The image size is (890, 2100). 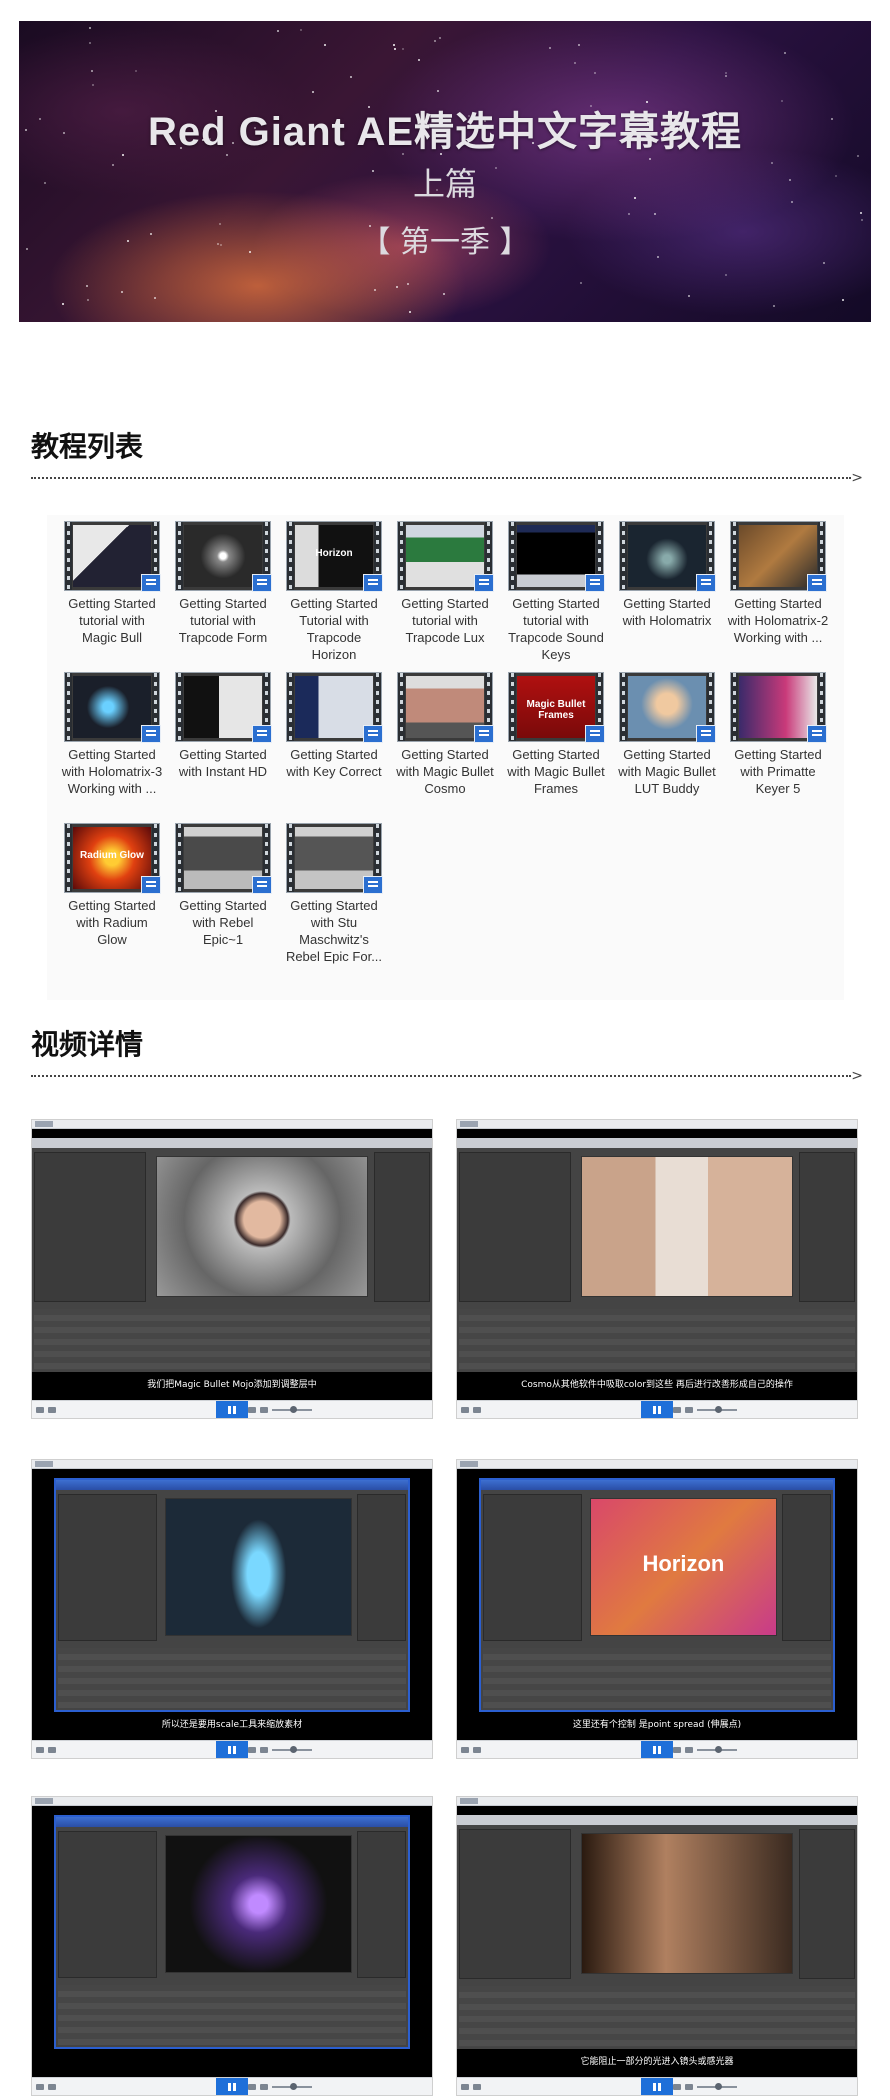 What do you see at coordinates (683, 1567) in the screenshot?
I see `composition-viewer: Horizon` at bounding box center [683, 1567].